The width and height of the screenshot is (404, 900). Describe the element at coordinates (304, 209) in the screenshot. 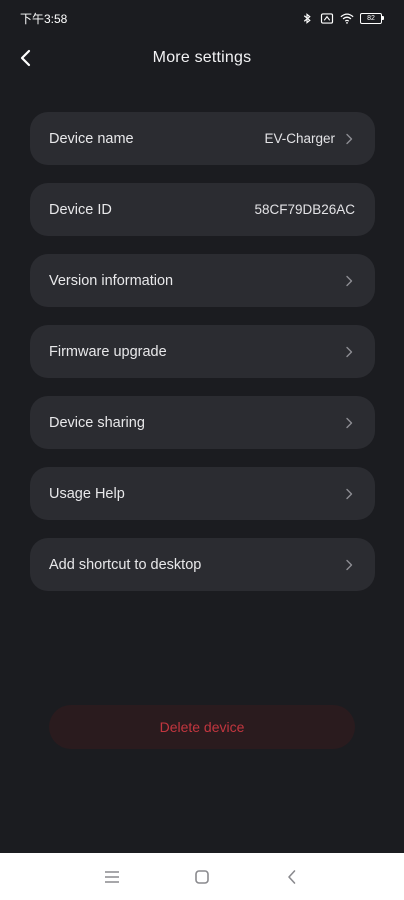

I see `device-id-value: 58CF79DB26AC` at that location.